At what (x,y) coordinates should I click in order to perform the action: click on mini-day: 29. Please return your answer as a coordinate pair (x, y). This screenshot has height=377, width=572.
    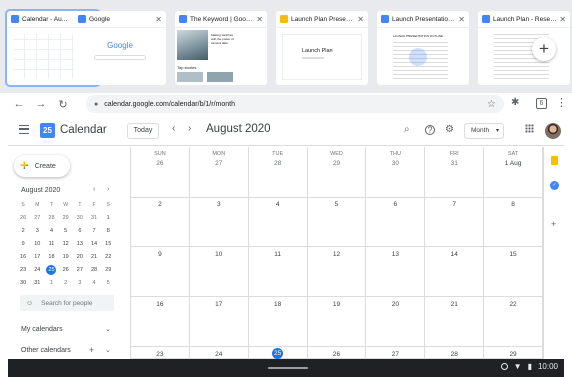
    Looking at the image, I should click on (66, 218).